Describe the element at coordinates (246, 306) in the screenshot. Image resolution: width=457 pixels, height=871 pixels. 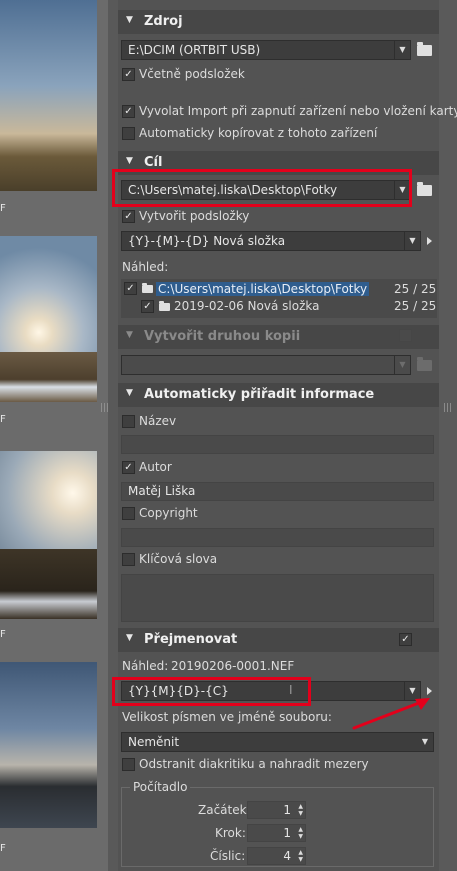
I see `tree-child-label: 2019-02-06 Nová složka` at that location.